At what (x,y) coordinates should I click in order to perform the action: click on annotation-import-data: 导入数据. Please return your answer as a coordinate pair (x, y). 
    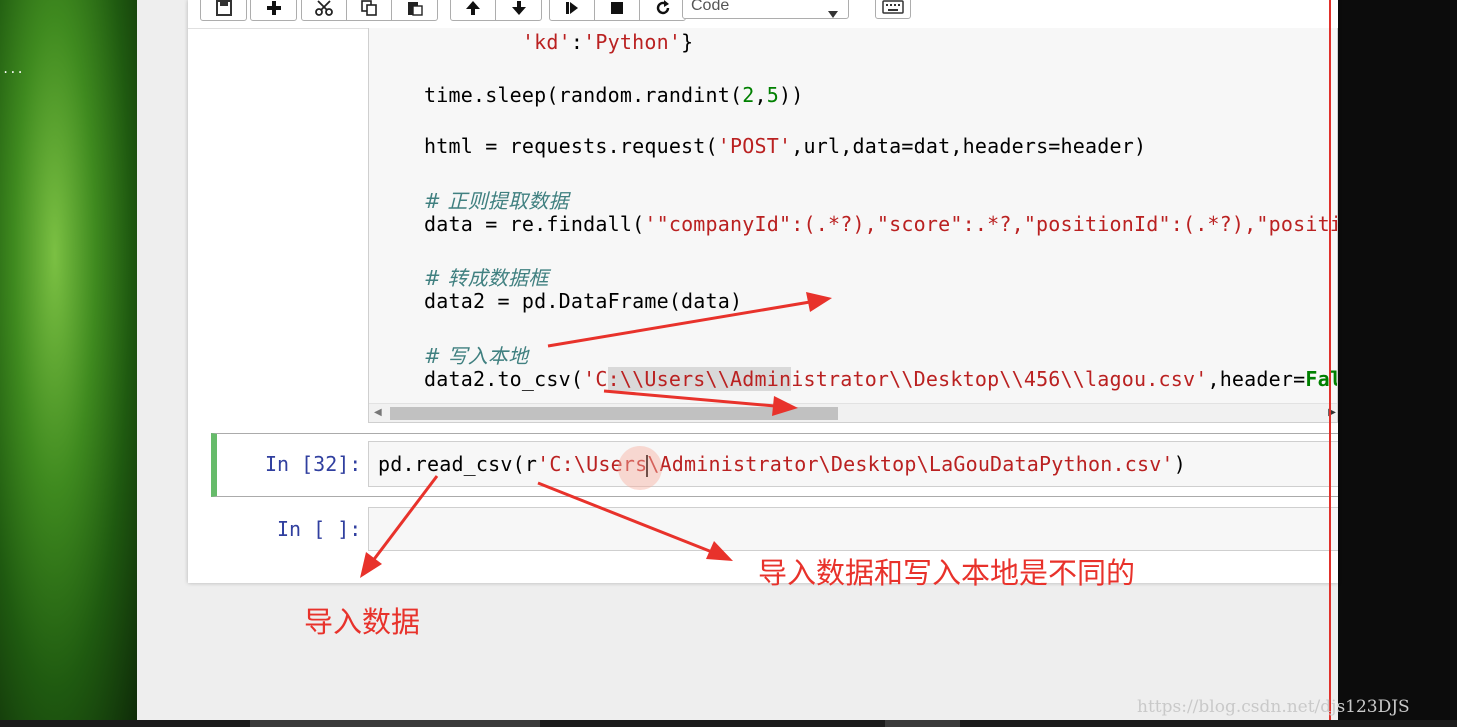
    Looking at the image, I should click on (362, 622).